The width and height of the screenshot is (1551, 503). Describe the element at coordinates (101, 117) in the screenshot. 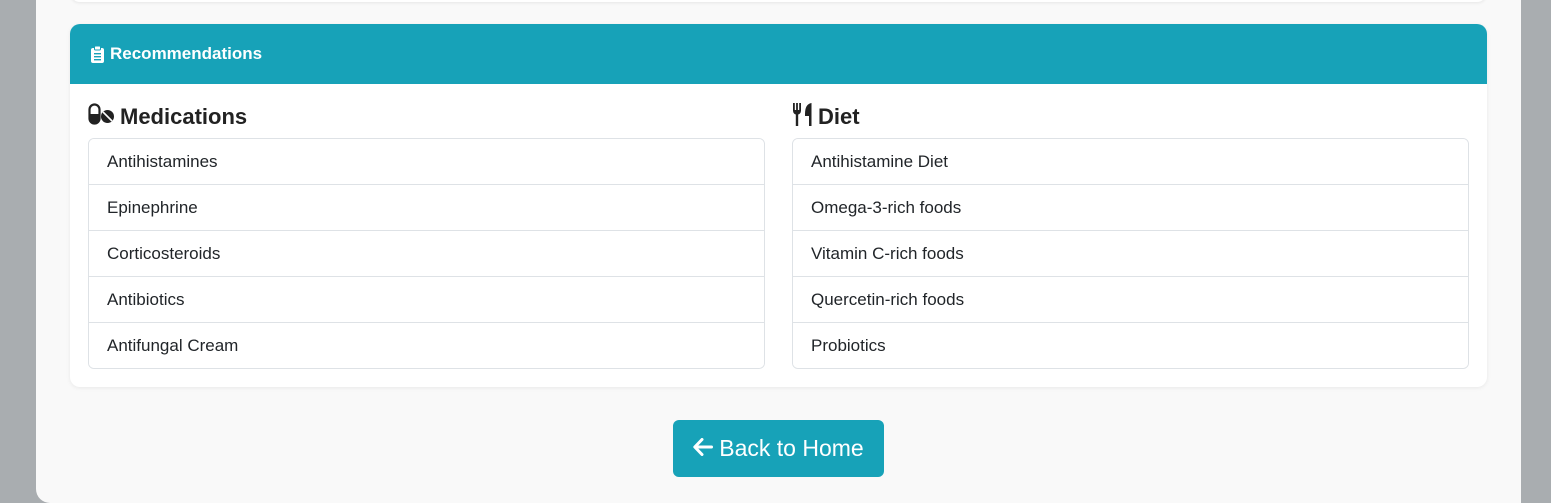

I see `pills-icon` at that location.